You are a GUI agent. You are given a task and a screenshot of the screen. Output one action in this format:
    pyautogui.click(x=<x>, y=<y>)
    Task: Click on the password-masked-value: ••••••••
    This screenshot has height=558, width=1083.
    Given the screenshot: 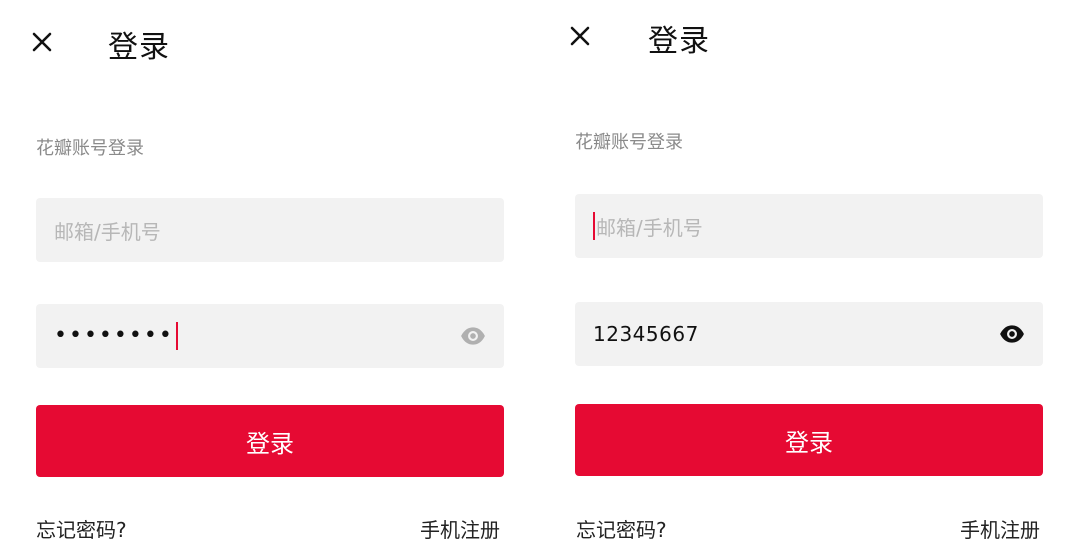 What is the action you would take?
    pyautogui.click(x=114, y=335)
    